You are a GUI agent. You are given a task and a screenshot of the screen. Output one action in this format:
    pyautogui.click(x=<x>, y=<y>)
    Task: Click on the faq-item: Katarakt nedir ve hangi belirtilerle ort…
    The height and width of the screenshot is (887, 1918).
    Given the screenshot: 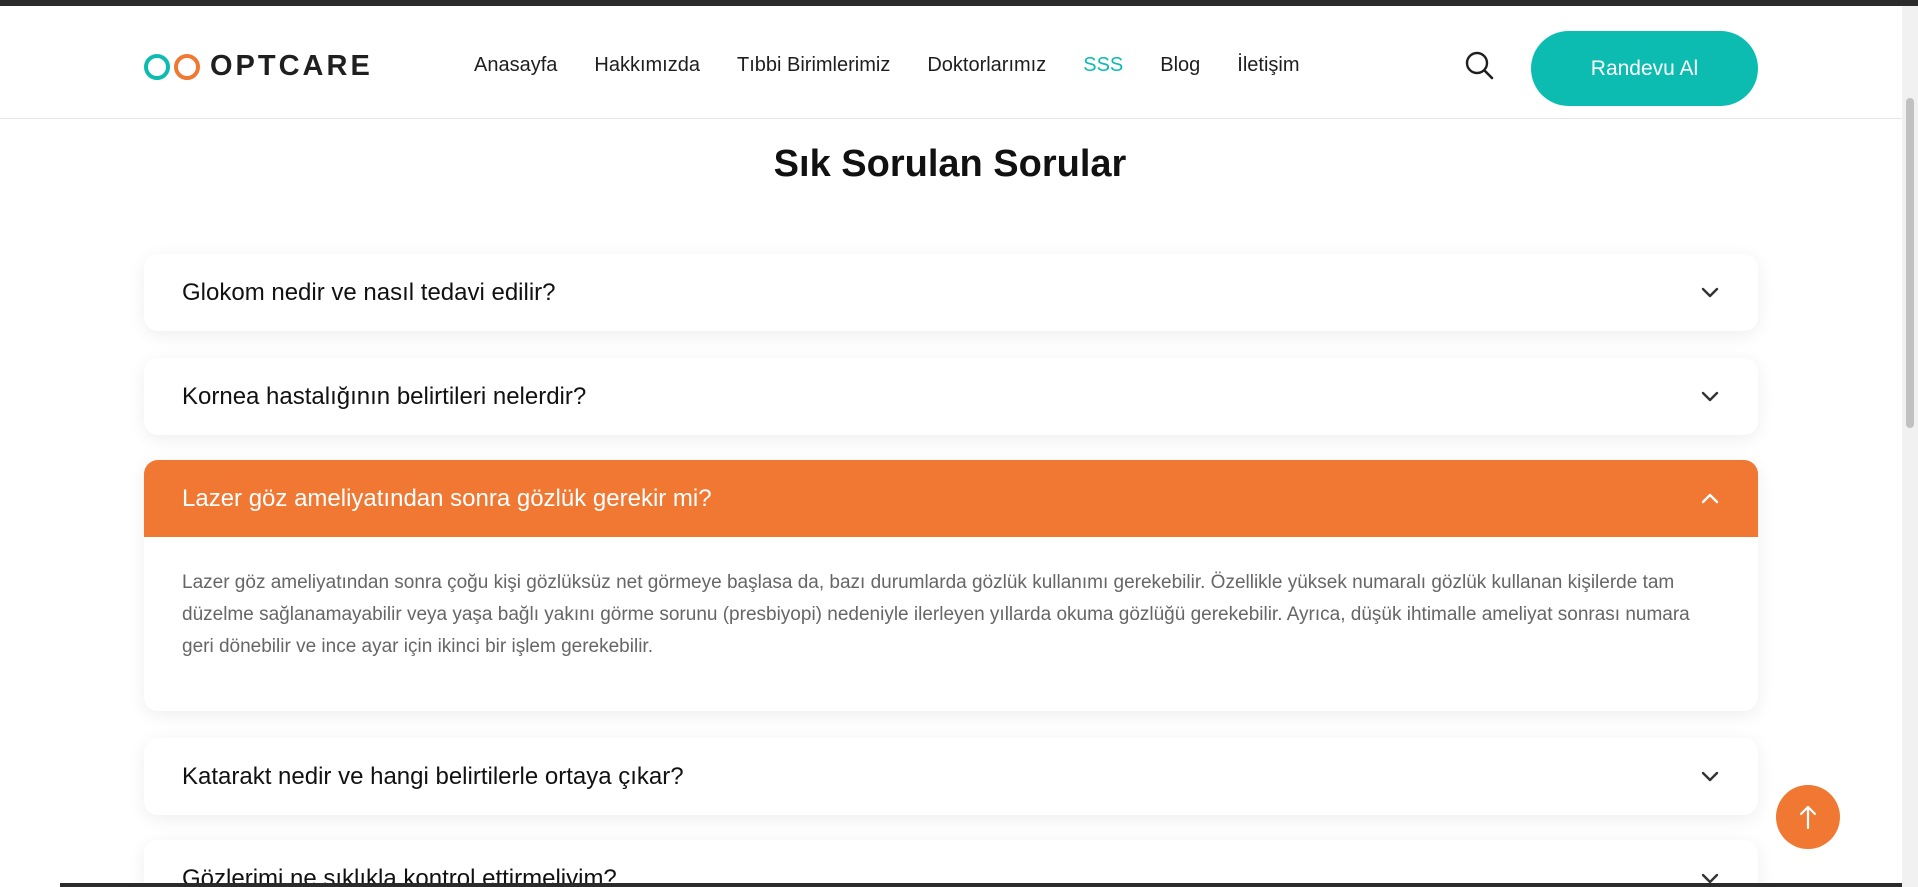 What is the action you would take?
    pyautogui.click(x=951, y=776)
    